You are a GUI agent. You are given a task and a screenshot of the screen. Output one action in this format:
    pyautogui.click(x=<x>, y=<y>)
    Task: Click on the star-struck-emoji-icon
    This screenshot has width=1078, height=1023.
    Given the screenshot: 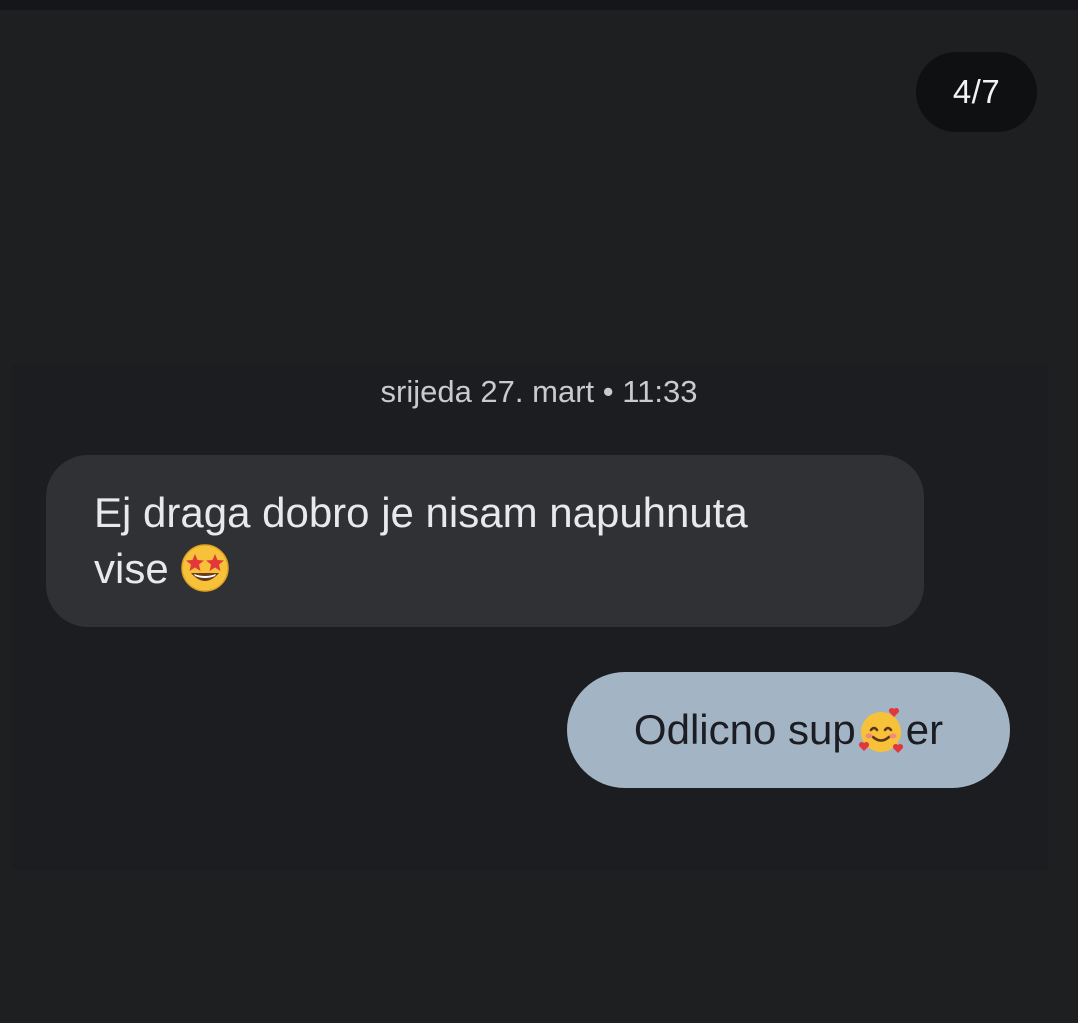 What is the action you would take?
    pyautogui.click(x=205, y=568)
    